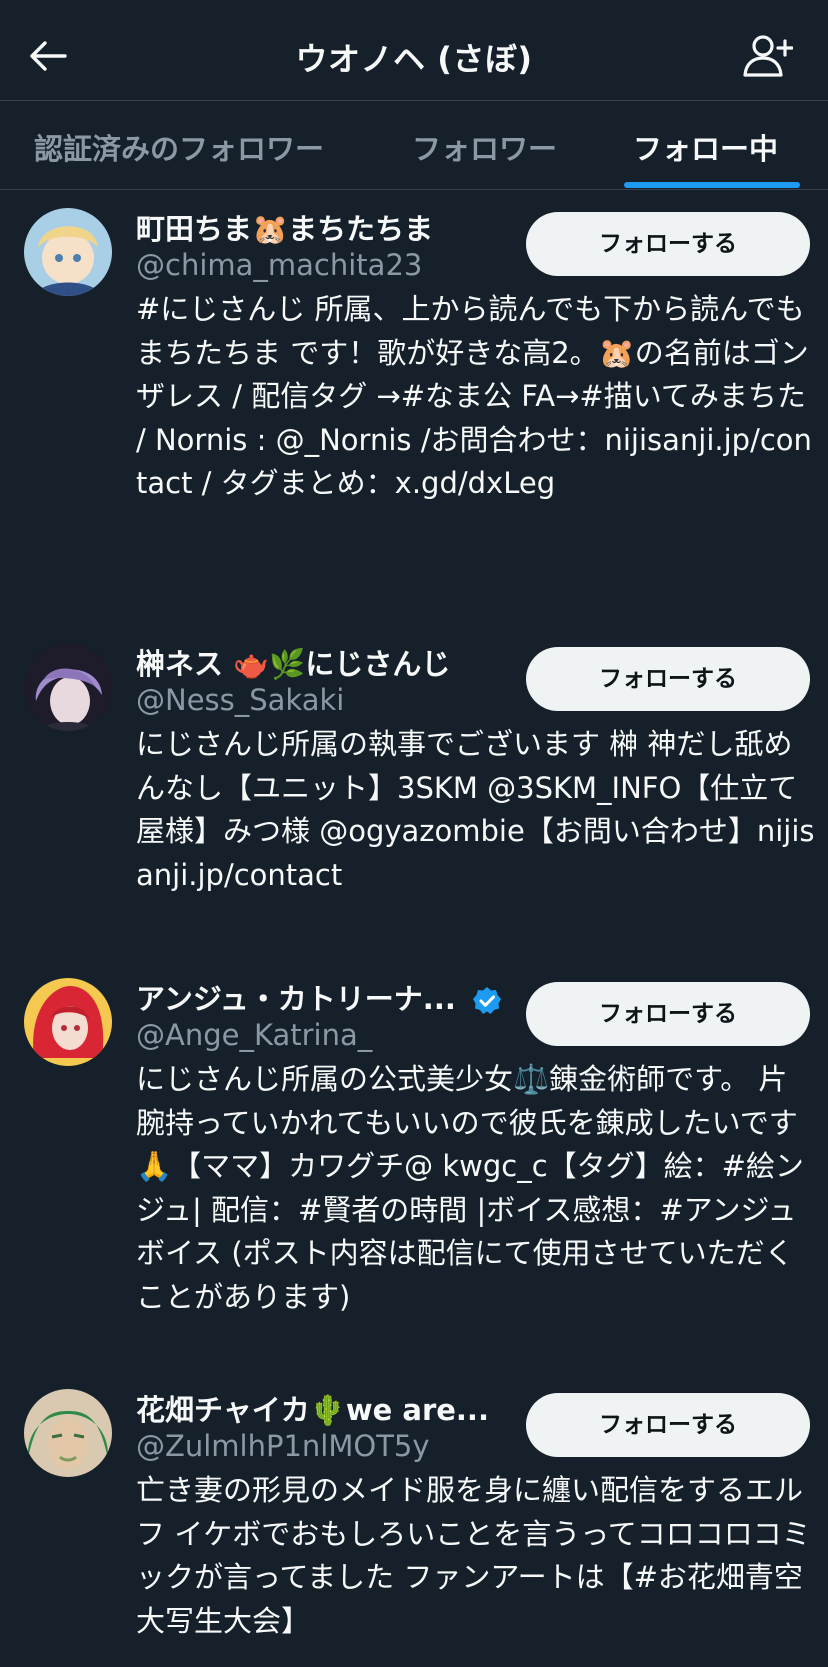  I want to click on tab-verified-followers: 認証済みのフォロワー, so click(179, 147).